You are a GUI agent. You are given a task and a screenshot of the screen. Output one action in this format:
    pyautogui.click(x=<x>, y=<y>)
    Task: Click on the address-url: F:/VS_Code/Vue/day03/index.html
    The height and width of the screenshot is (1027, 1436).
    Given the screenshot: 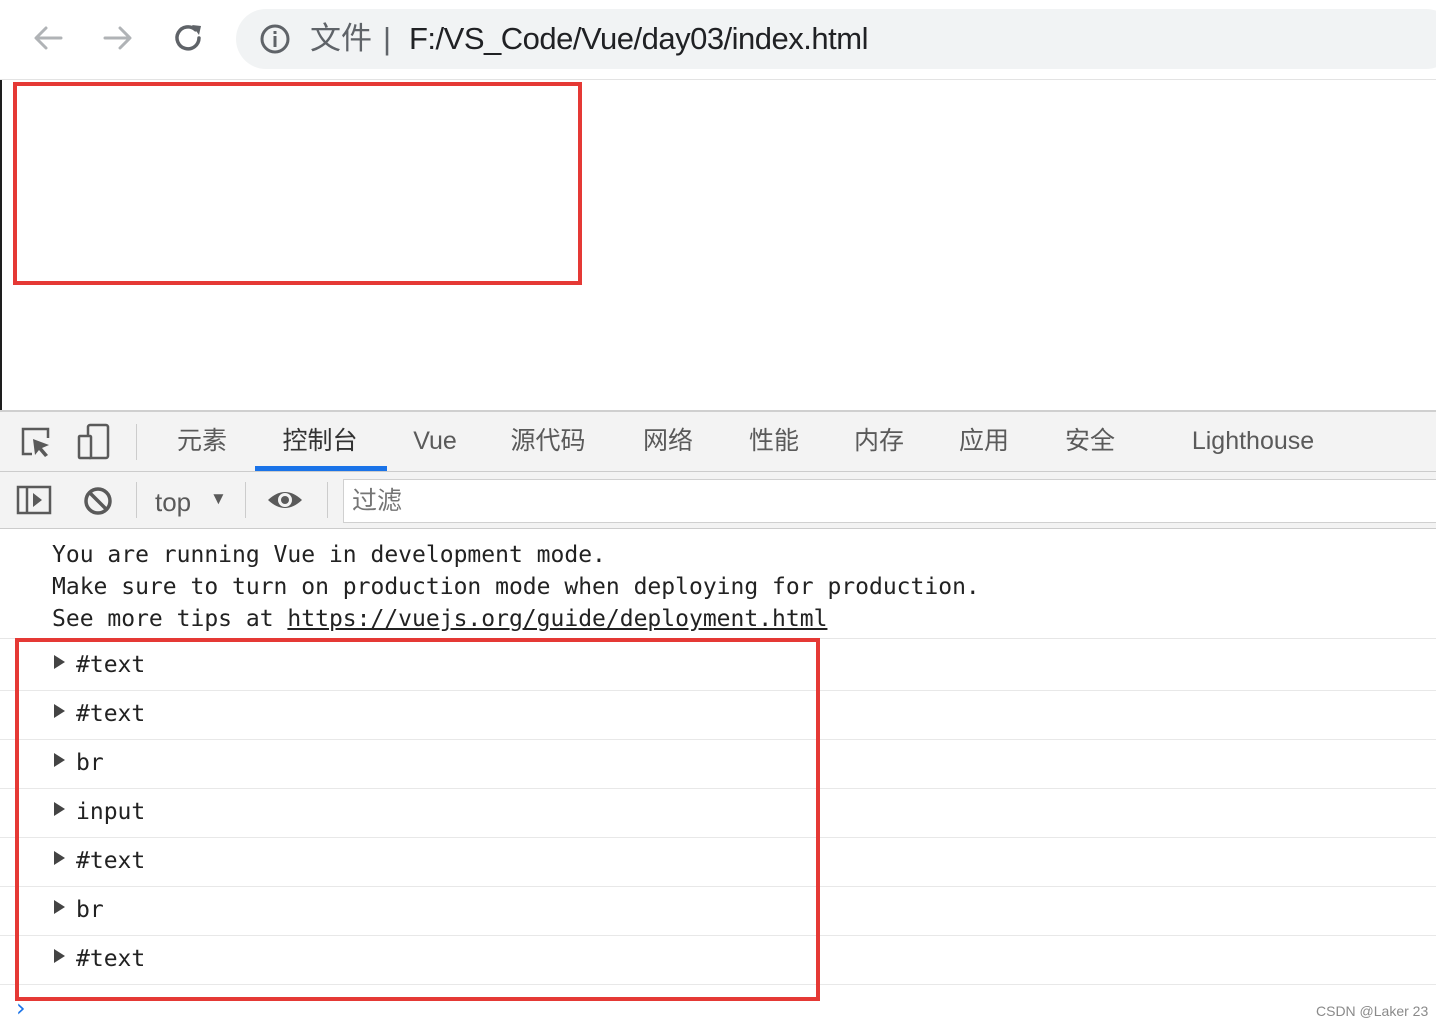 What is the action you would take?
    pyautogui.click(x=638, y=39)
    